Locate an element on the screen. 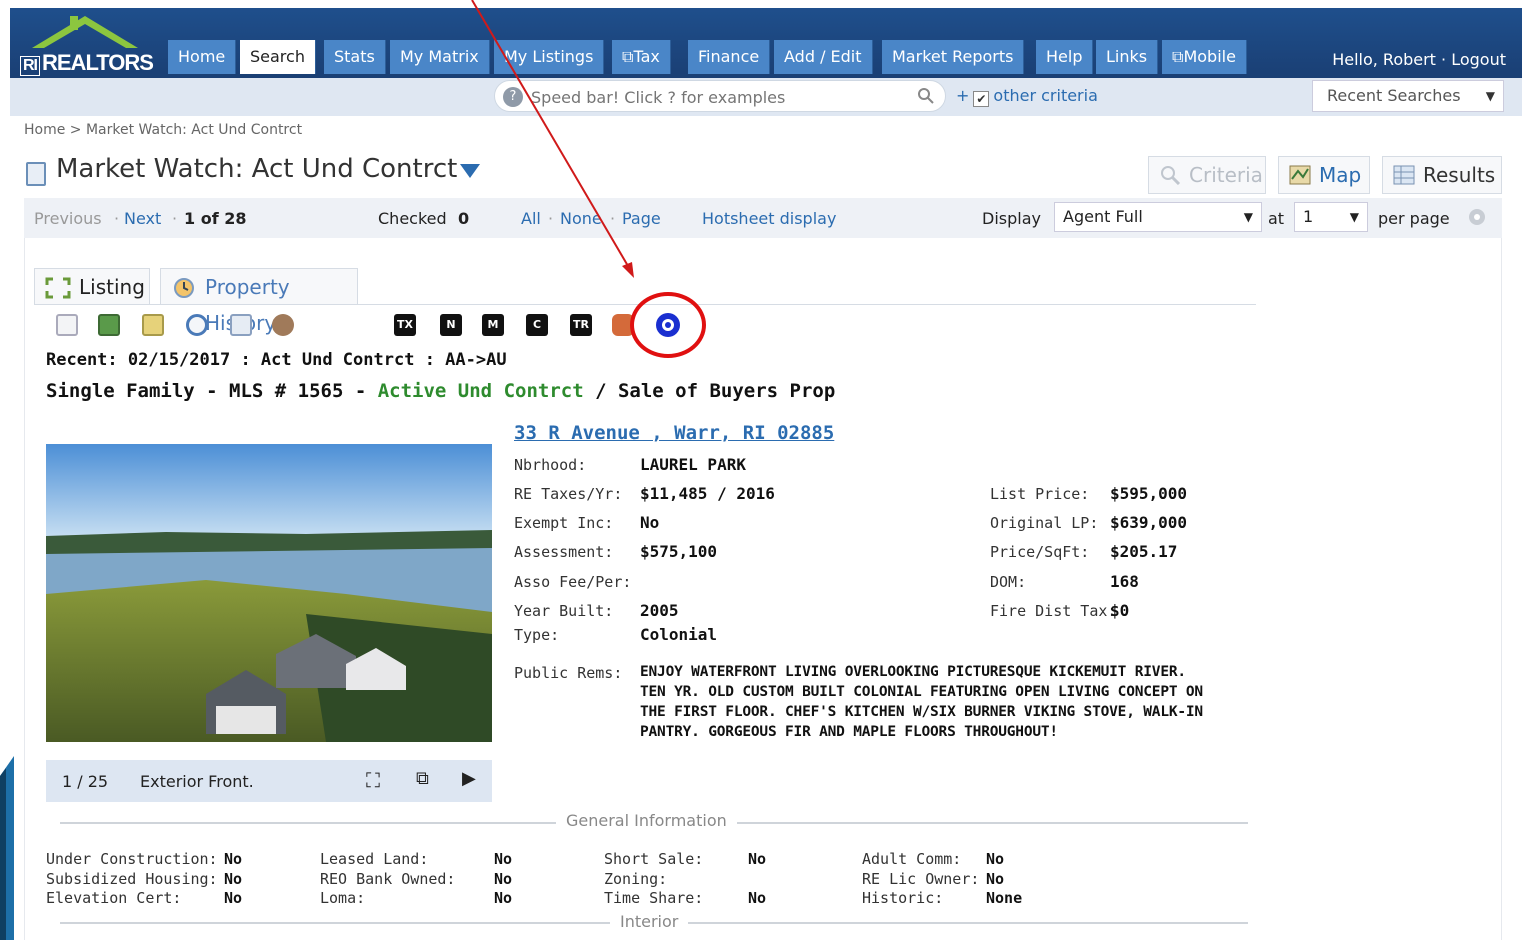  photo-icon is located at coordinates (109, 325).